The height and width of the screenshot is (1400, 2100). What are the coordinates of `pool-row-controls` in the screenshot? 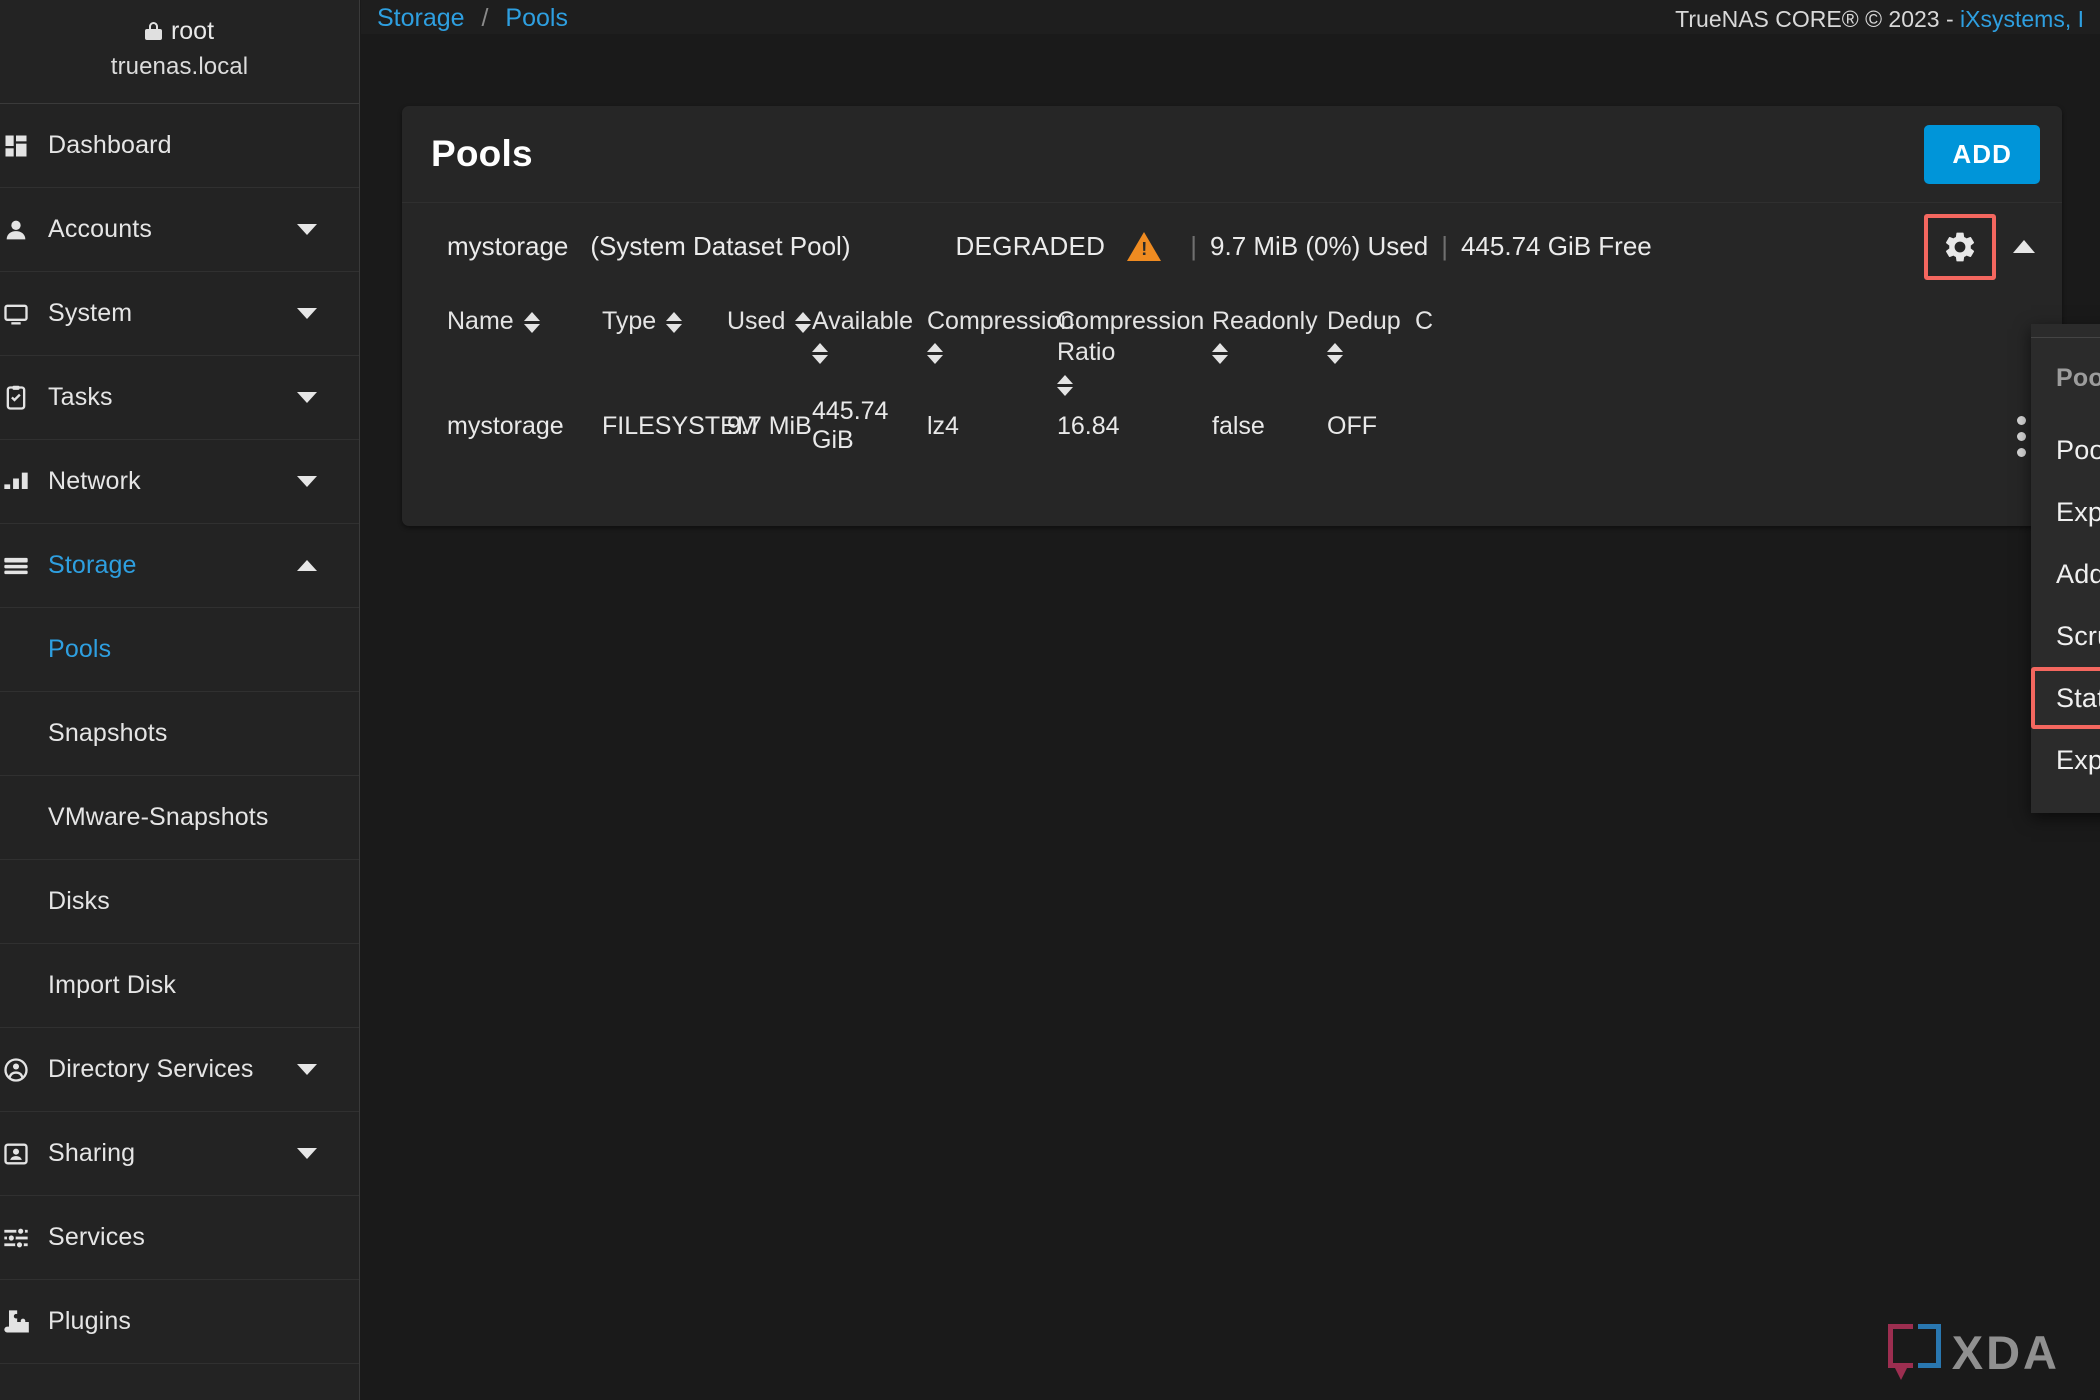 It's located at (1984, 246).